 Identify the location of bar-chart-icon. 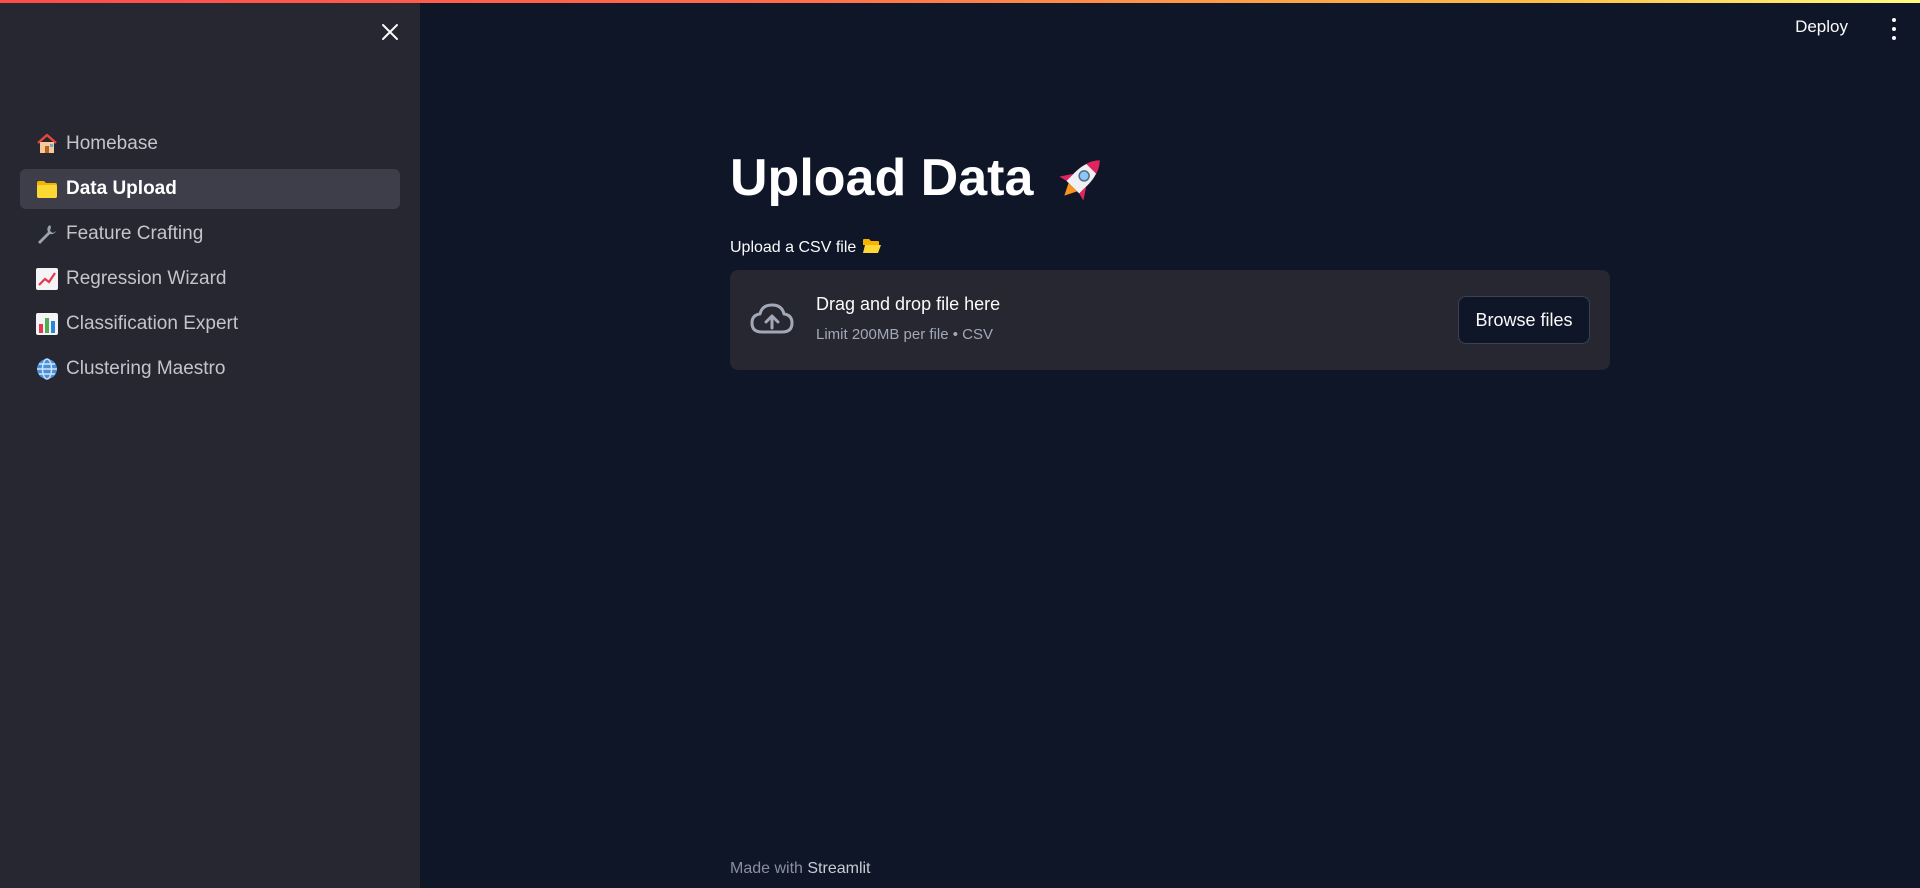
(47, 324).